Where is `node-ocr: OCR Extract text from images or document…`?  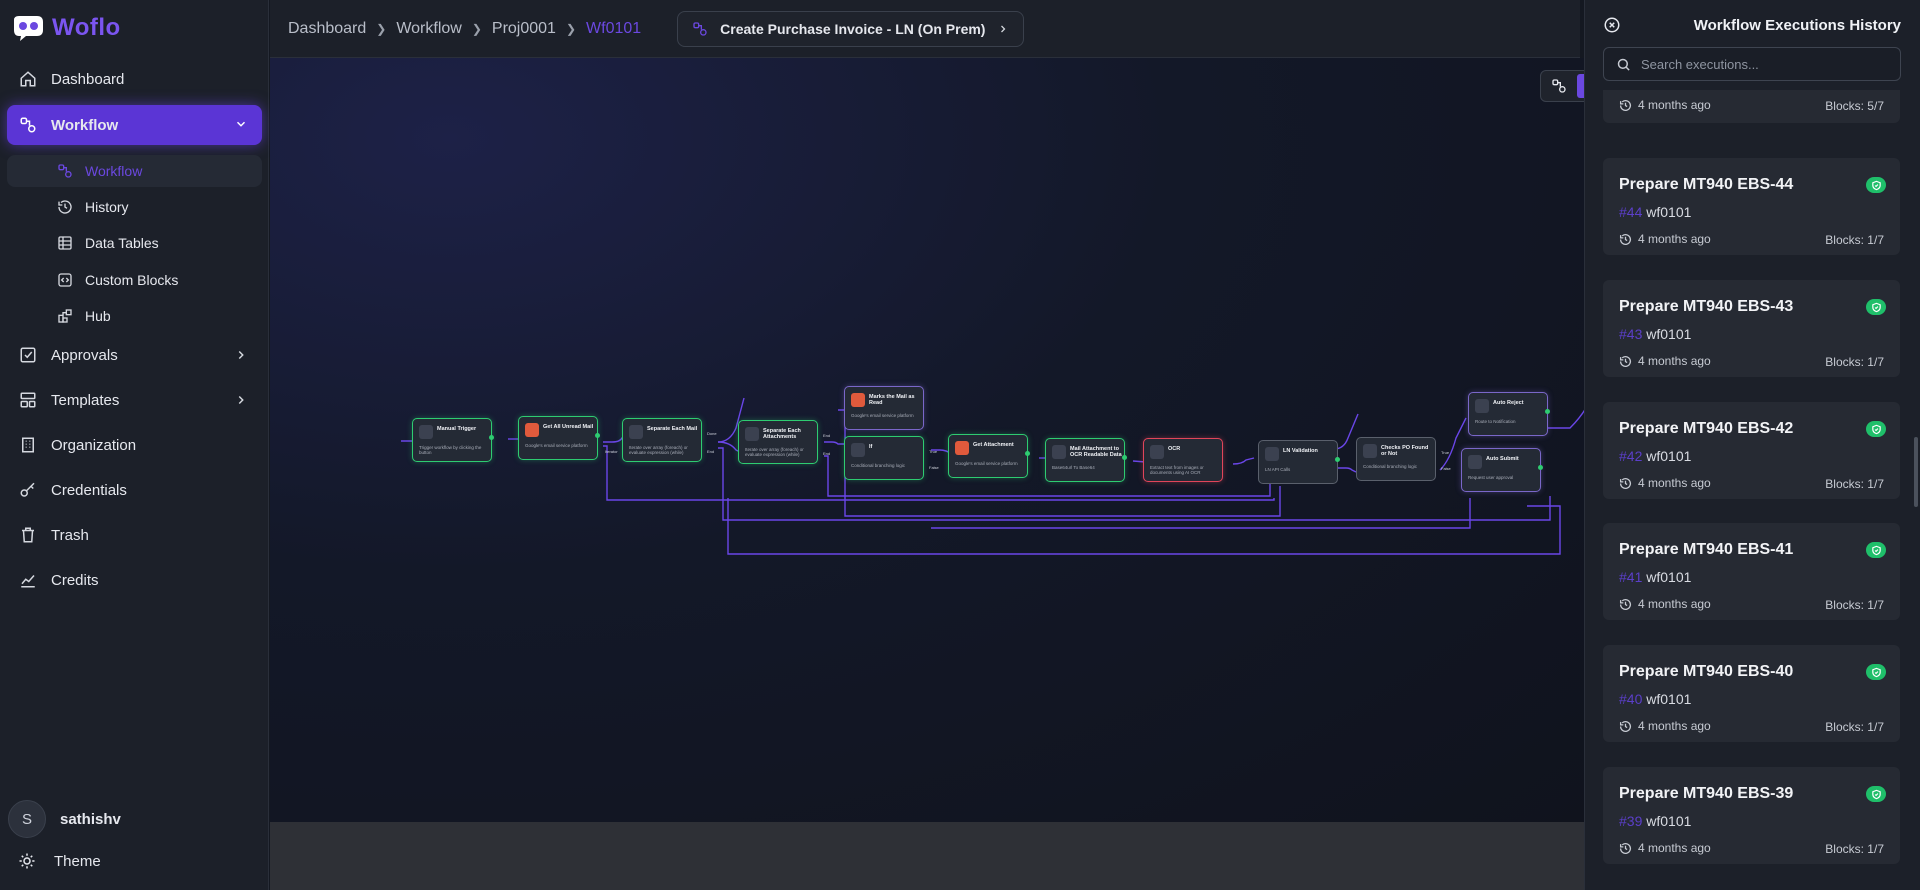
node-ocr: OCR Extract text from images or document… is located at coordinates (1183, 460).